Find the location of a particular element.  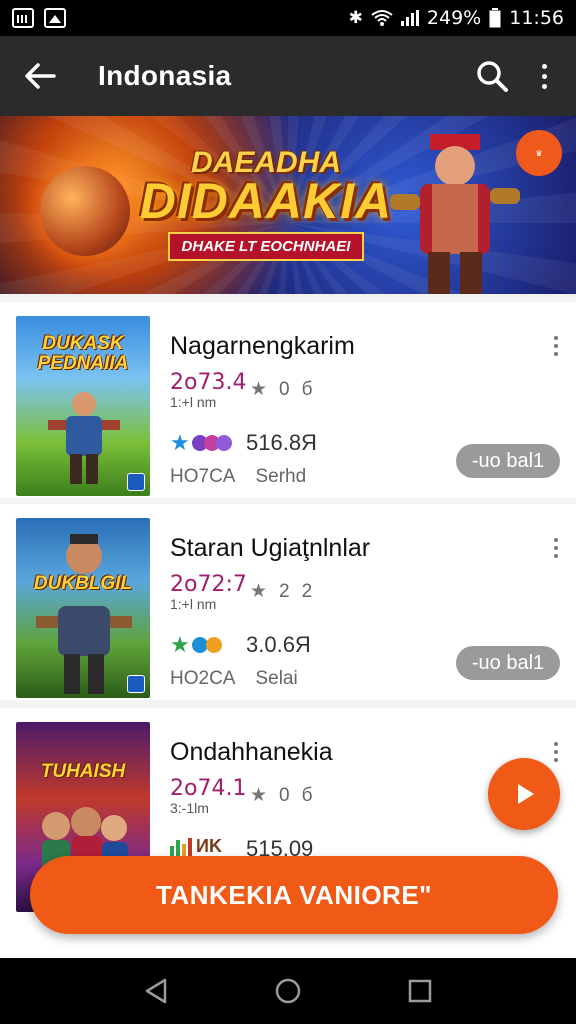

game-name: Nagarnengkarim is located at coordinates (262, 346).